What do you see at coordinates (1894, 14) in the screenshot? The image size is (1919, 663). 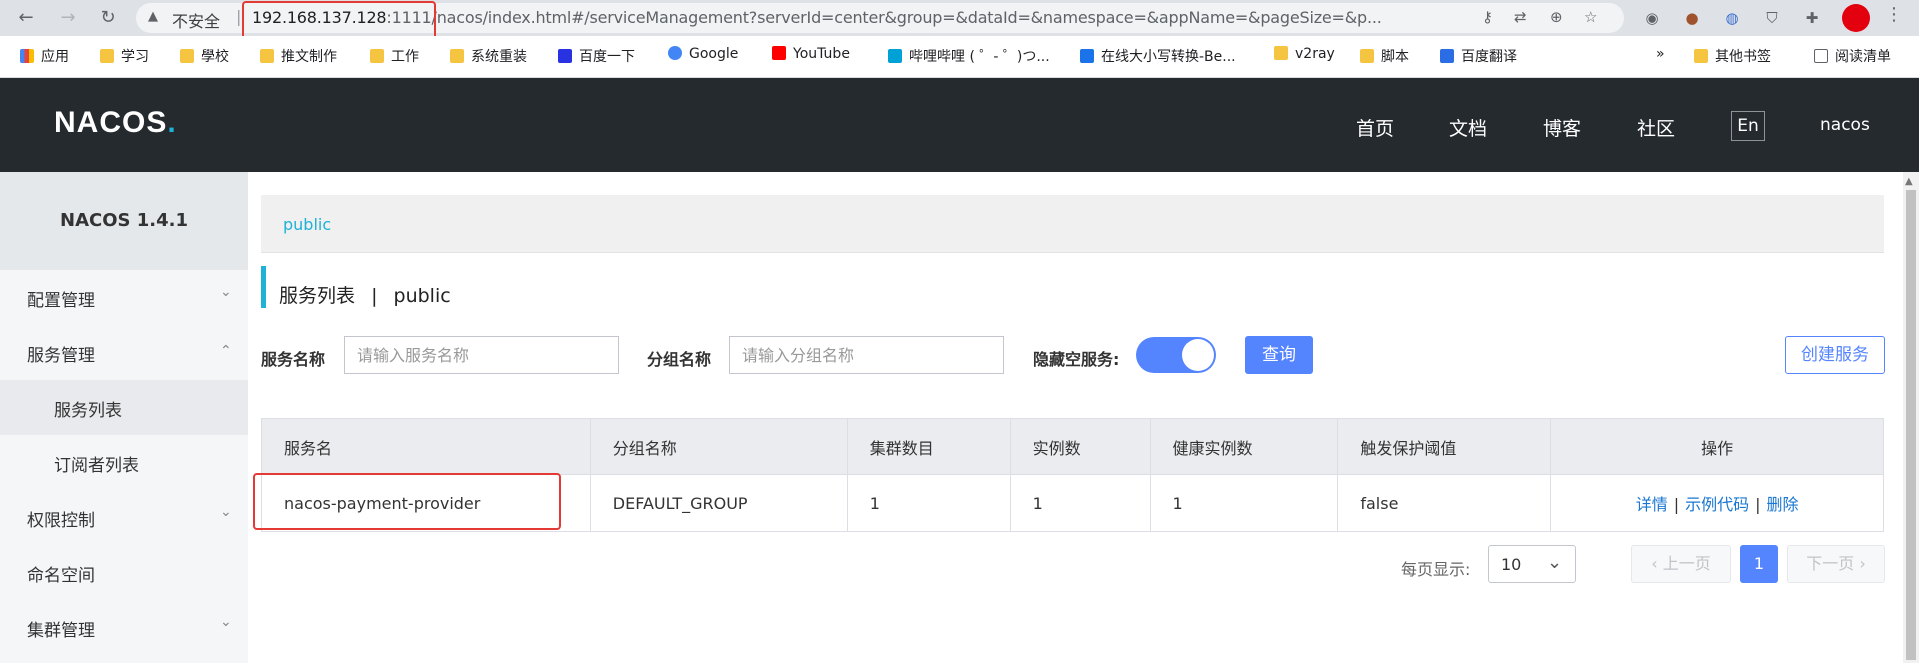 I see `browser-menu-icon: ⋮` at bounding box center [1894, 14].